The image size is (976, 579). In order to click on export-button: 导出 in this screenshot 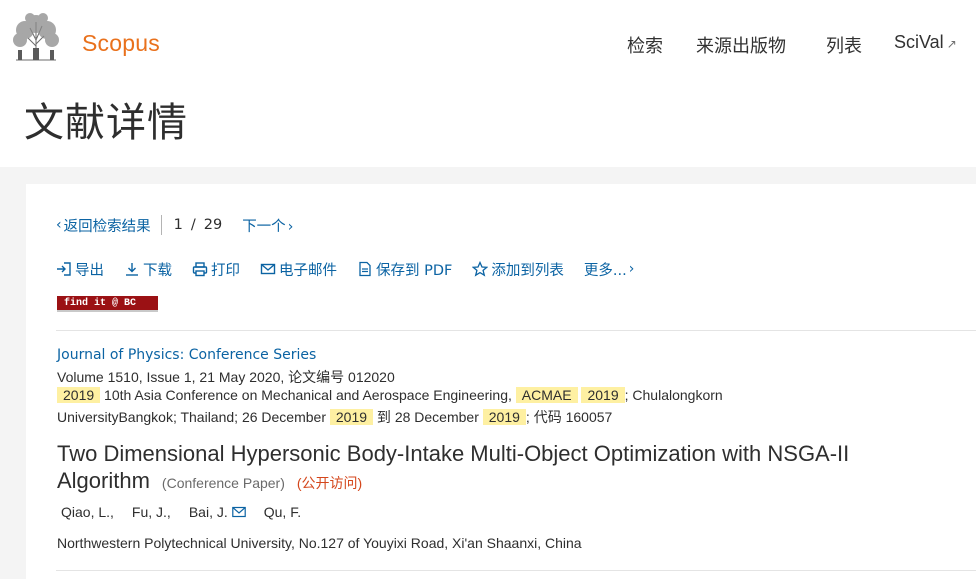, I will do `click(80, 269)`.